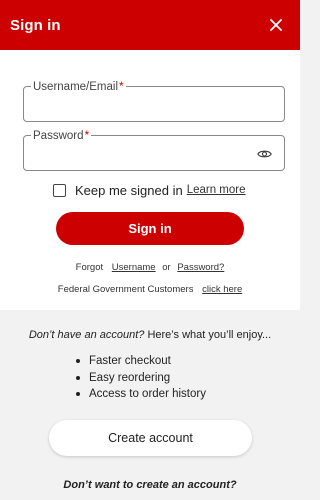  Describe the element at coordinates (59, 190) in the screenshot. I see `keep-signed-in-checkbox` at that location.